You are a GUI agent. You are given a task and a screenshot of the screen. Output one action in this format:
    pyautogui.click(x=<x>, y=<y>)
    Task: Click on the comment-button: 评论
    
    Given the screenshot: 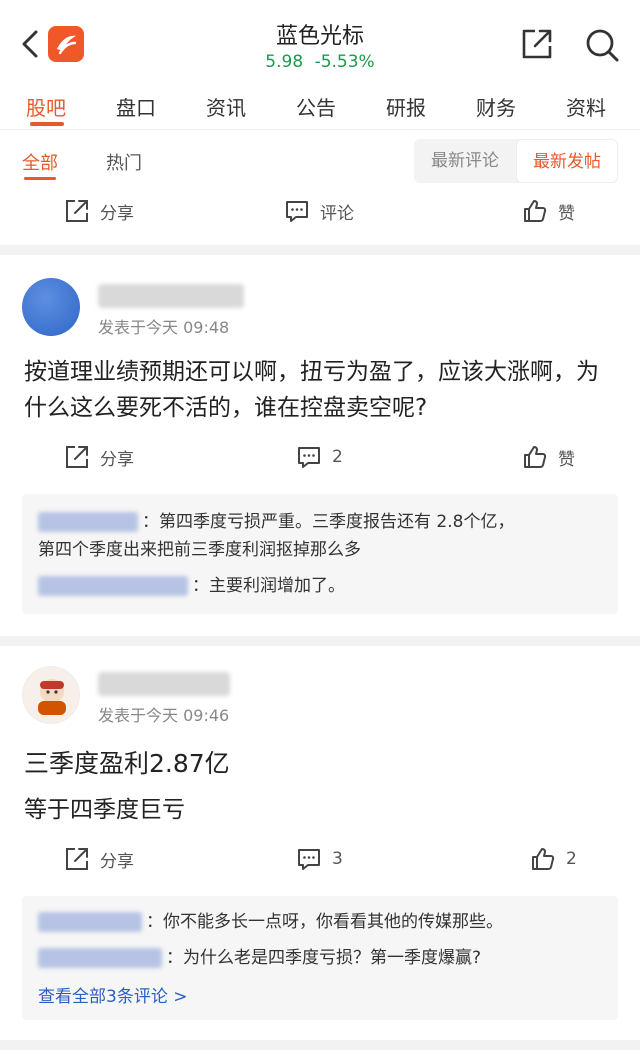 What is the action you would take?
    pyautogui.click(x=319, y=211)
    